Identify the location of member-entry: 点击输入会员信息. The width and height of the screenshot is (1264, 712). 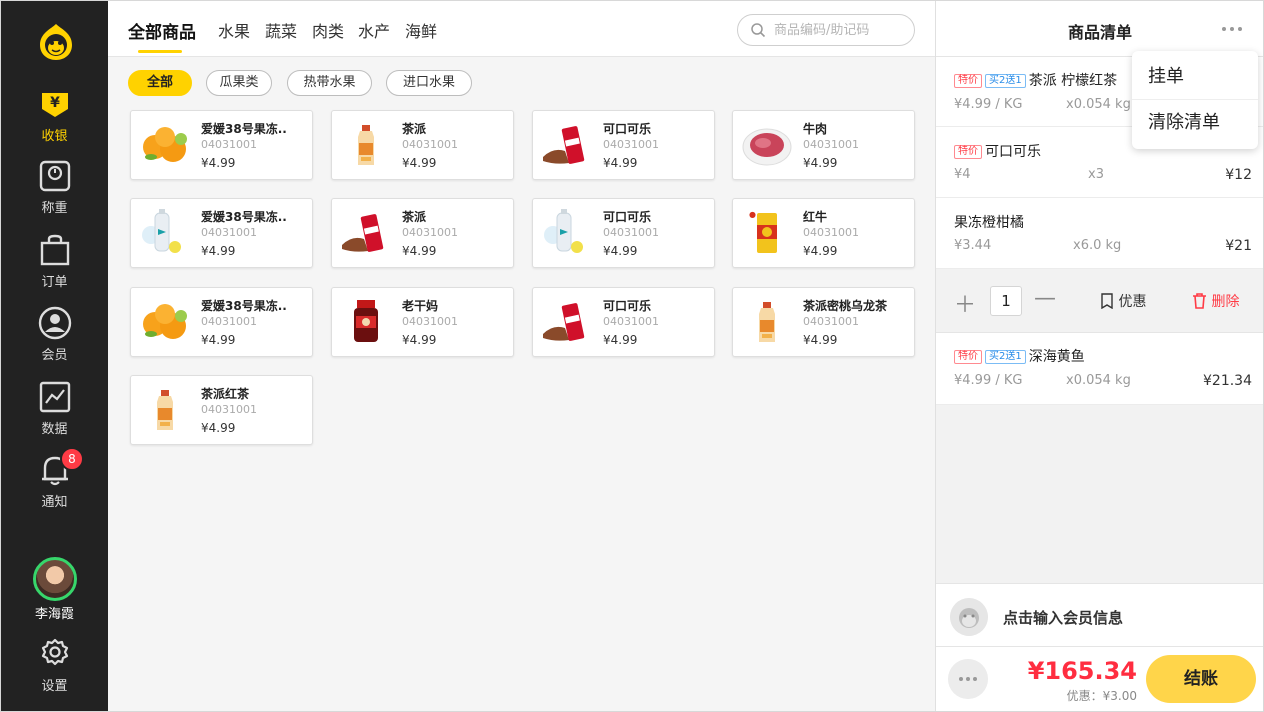
(1099, 615).